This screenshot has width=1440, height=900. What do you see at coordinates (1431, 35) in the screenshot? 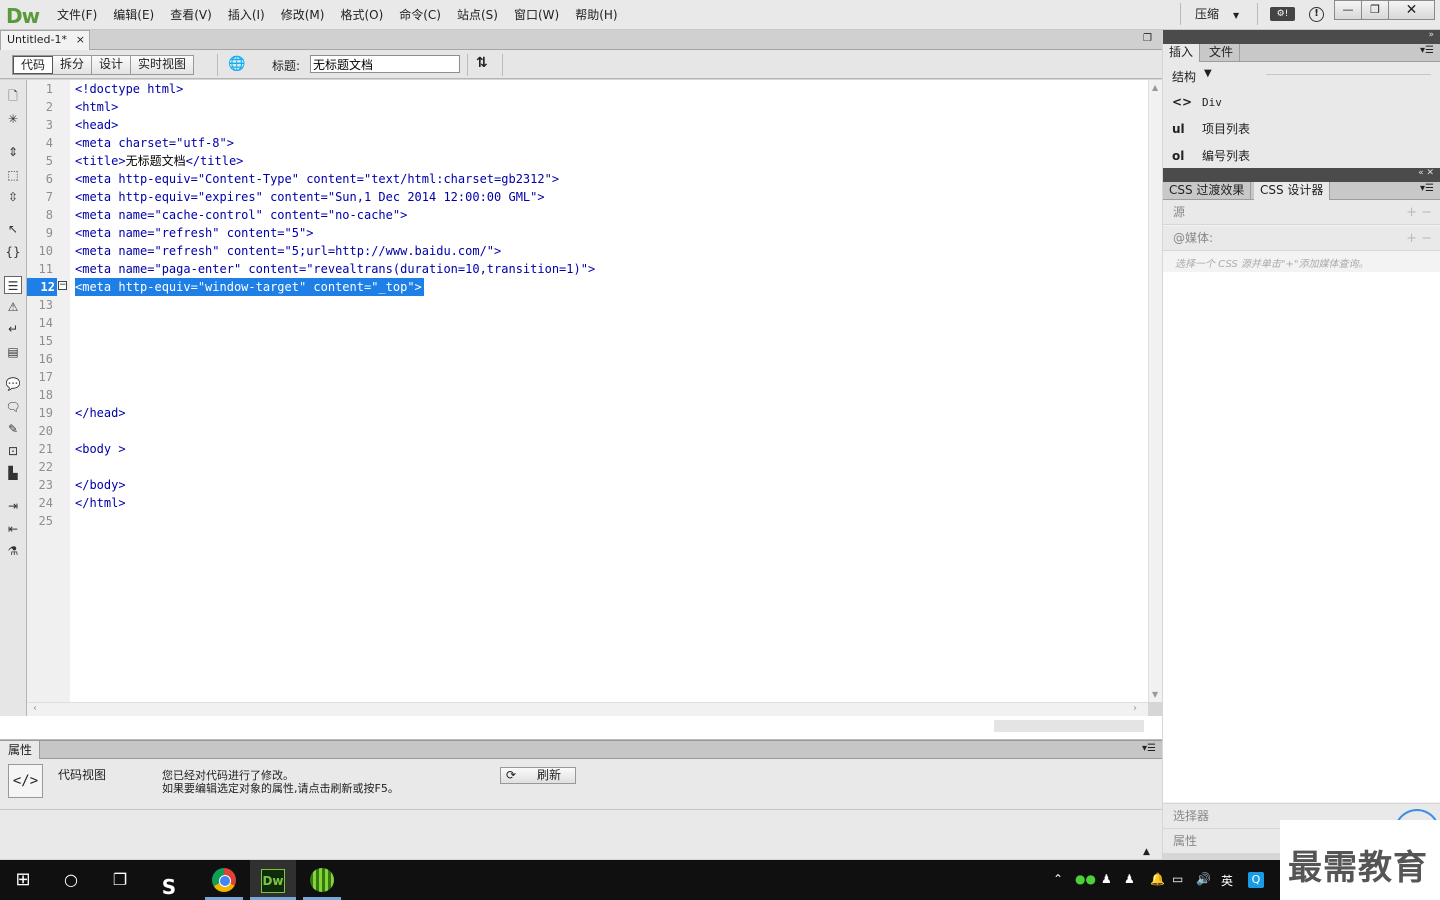
I see `collapse-icon: »` at bounding box center [1431, 35].